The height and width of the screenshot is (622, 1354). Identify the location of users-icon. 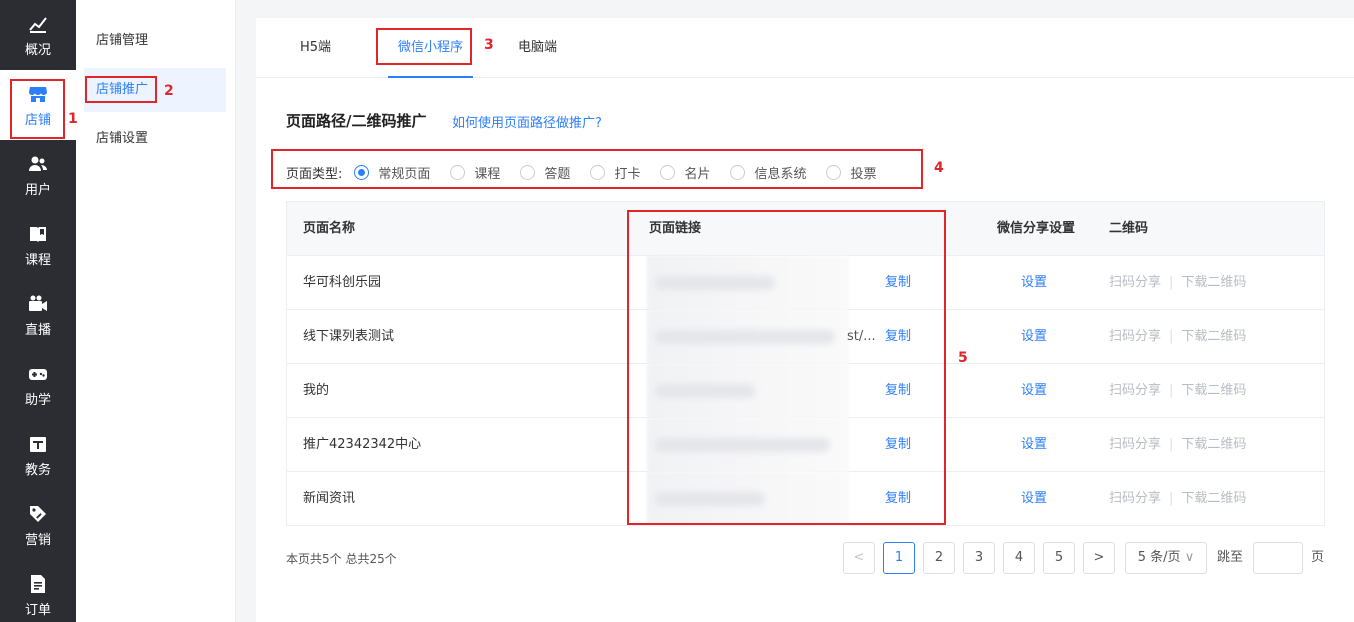
(38, 163).